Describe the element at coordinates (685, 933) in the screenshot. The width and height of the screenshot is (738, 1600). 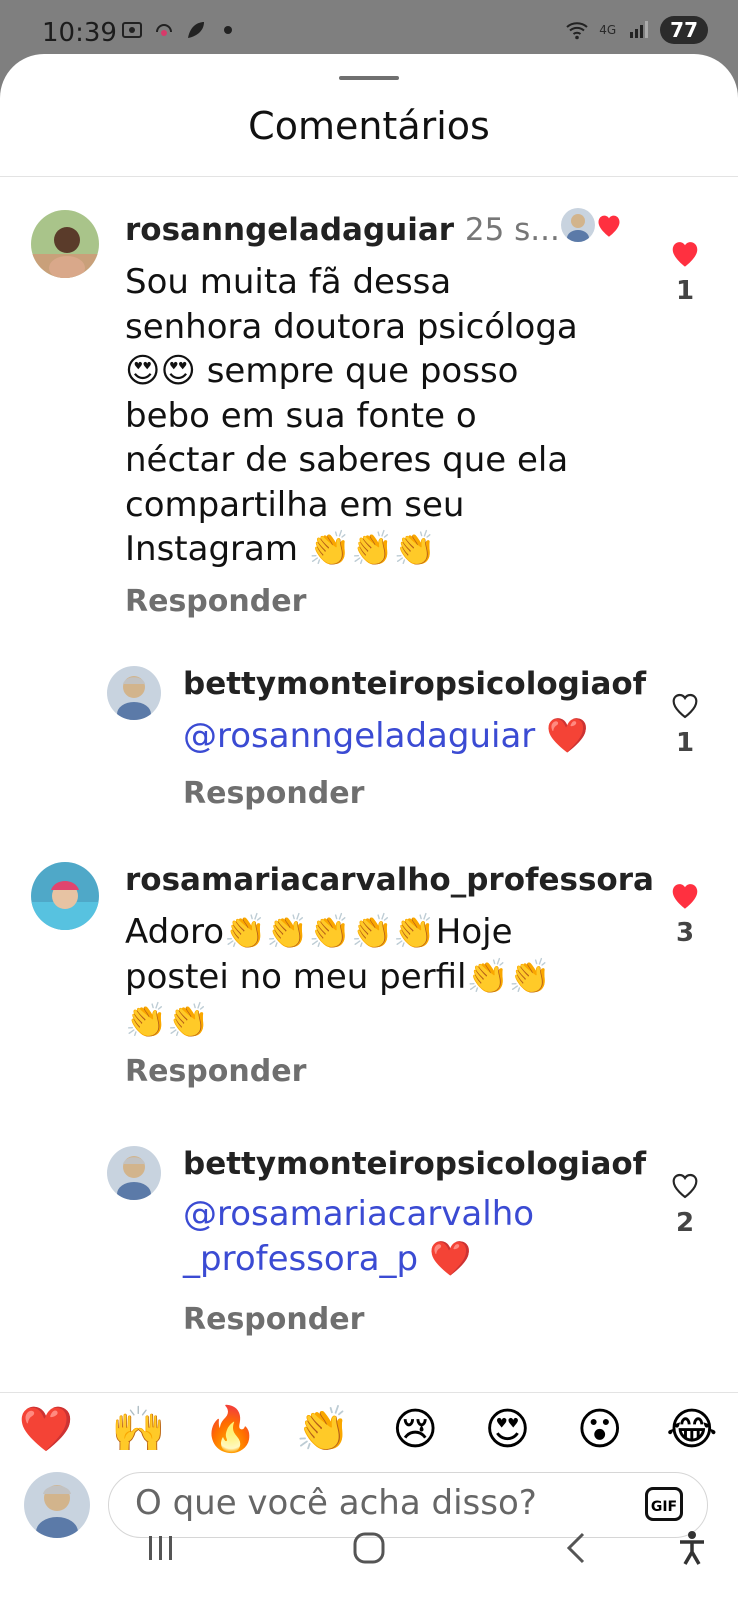
I see `like-count: 3` at that location.